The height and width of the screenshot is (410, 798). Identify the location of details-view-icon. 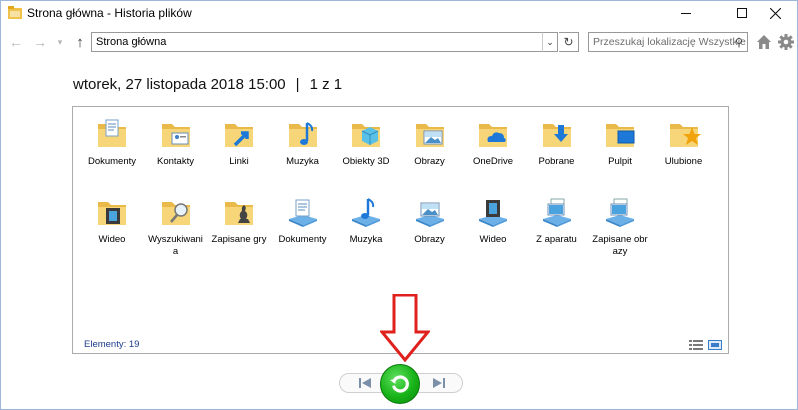
(696, 343).